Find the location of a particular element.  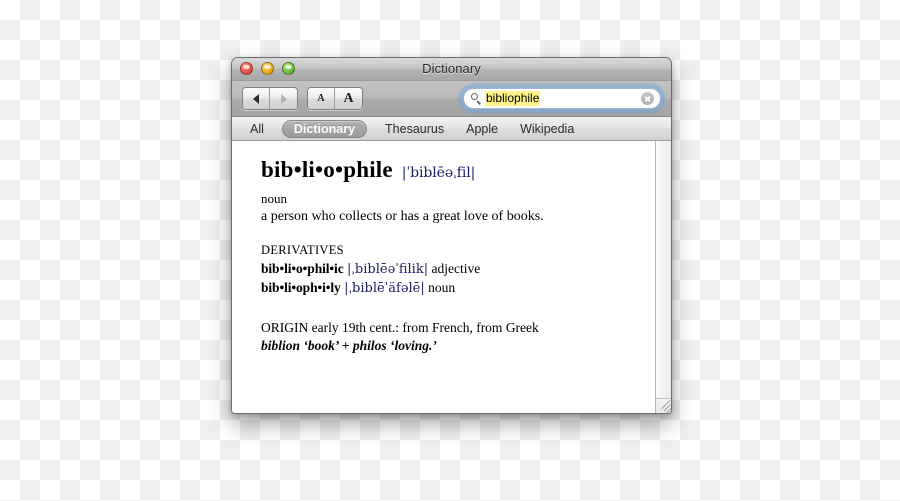

decrease-font-button: A is located at coordinates (321, 98).